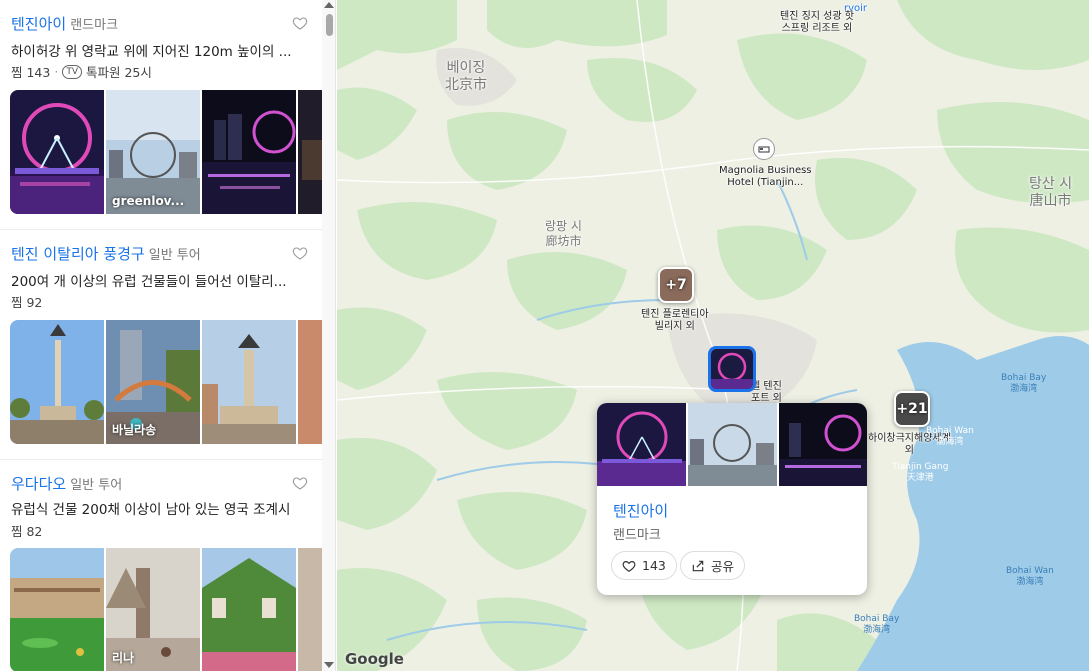 The height and width of the screenshot is (671, 1089). Describe the element at coordinates (1051, 192) in the screenshot. I see `city-label-tangshan: 탕산 시 唐山市` at that location.